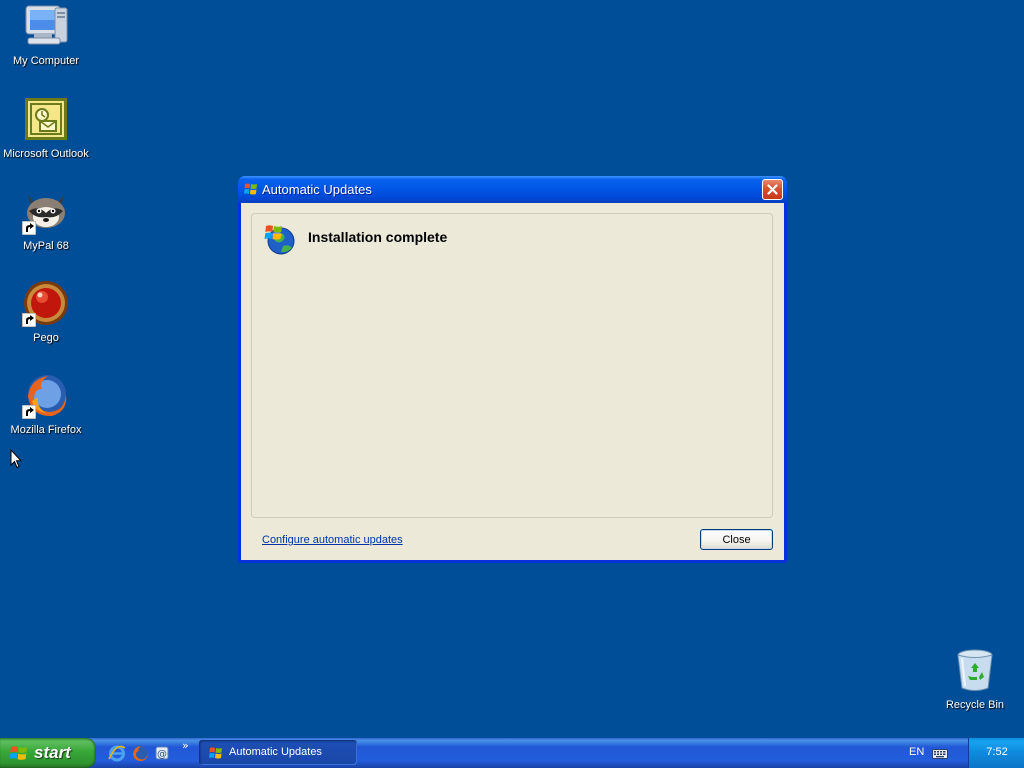 The image size is (1024, 768). I want to click on desktop-icon-label: Mozilla Firefox, so click(46, 430).